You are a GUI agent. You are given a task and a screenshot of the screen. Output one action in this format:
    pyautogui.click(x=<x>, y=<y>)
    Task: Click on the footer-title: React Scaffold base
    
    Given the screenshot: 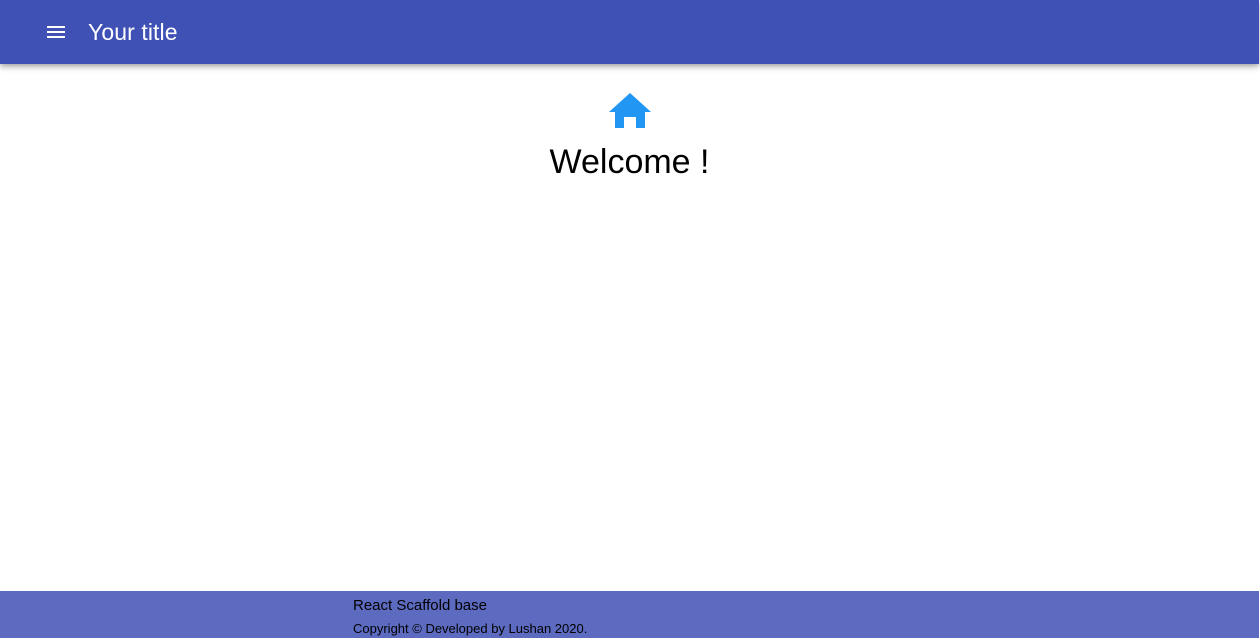 What is the action you would take?
    pyautogui.click(x=420, y=605)
    